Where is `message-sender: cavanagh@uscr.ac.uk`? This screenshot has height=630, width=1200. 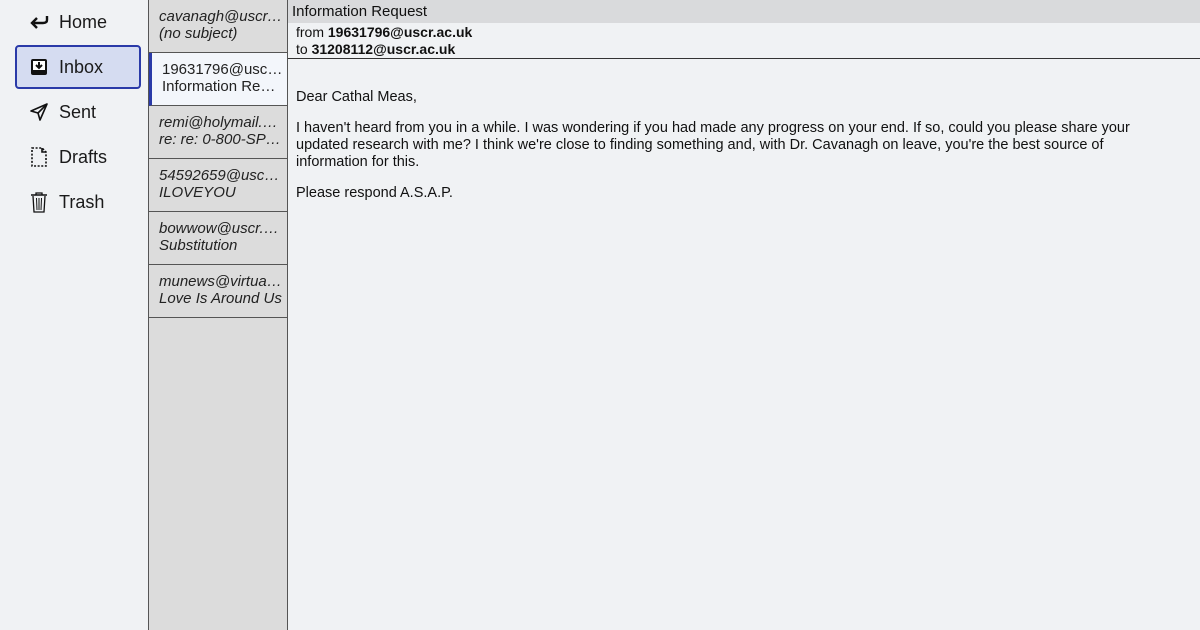 message-sender: cavanagh@uscr.ac.uk is located at coordinates (221, 16).